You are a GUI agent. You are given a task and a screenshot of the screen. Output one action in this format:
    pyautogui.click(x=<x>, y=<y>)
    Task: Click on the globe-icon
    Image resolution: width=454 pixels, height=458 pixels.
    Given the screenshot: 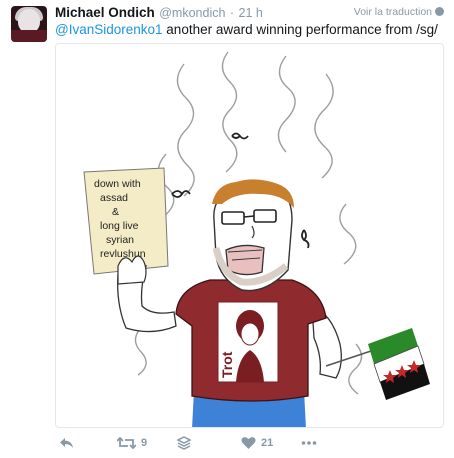 What is the action you would take?
    pyautogui.click(x=439, y=11)
    